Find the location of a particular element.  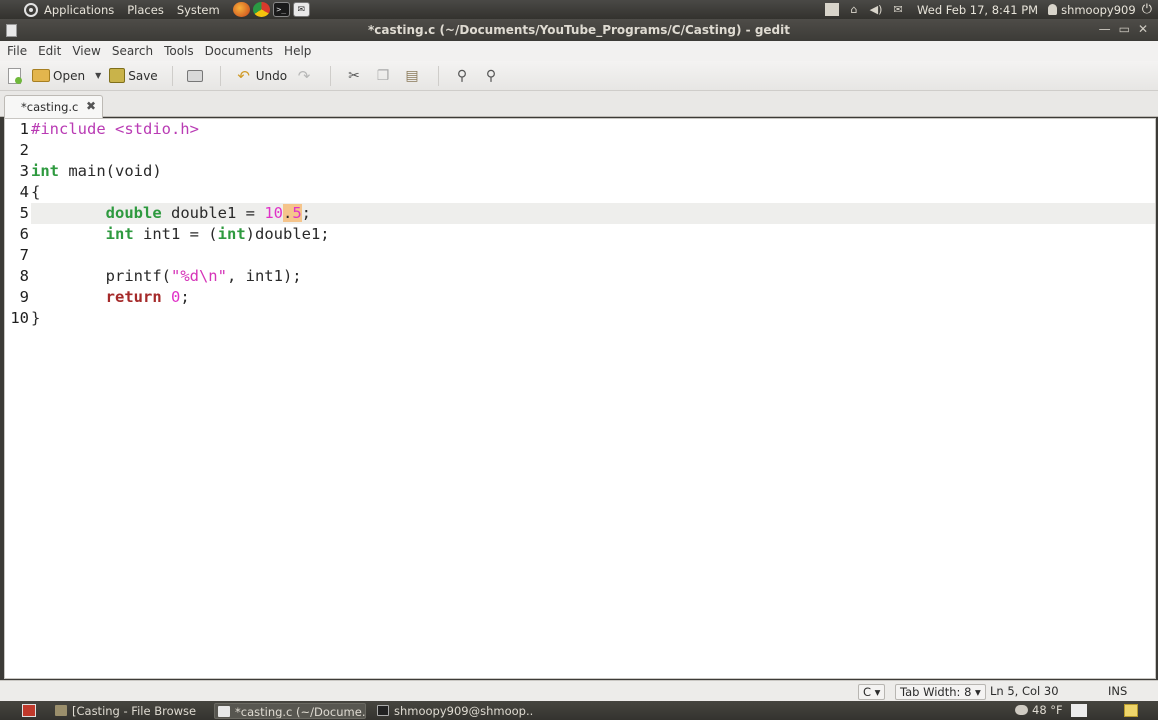

cloud-icon is located at coordinates (1021, 710).